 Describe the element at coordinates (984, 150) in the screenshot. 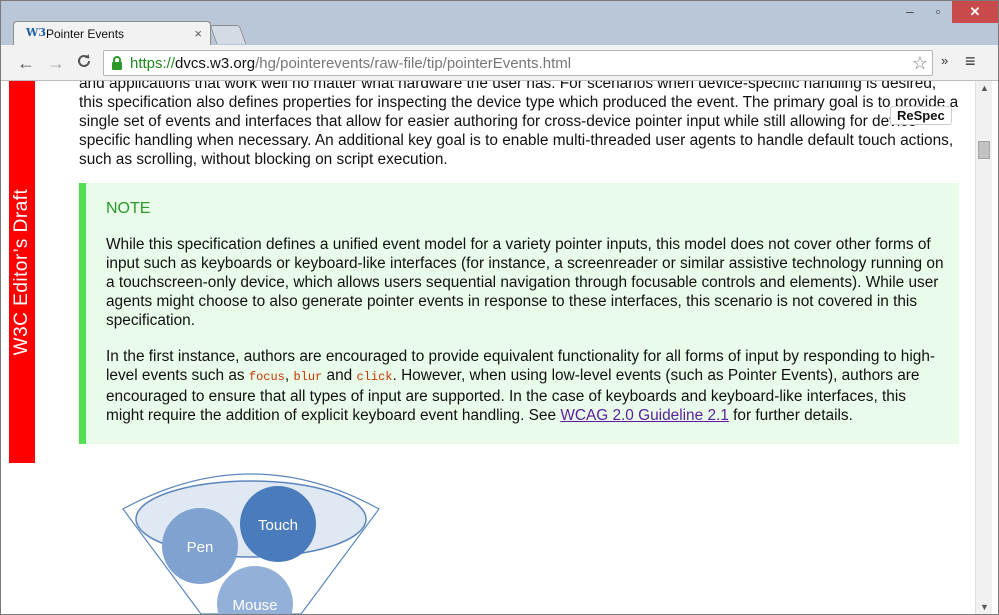

I see `scrollbar-thumb` at that location.